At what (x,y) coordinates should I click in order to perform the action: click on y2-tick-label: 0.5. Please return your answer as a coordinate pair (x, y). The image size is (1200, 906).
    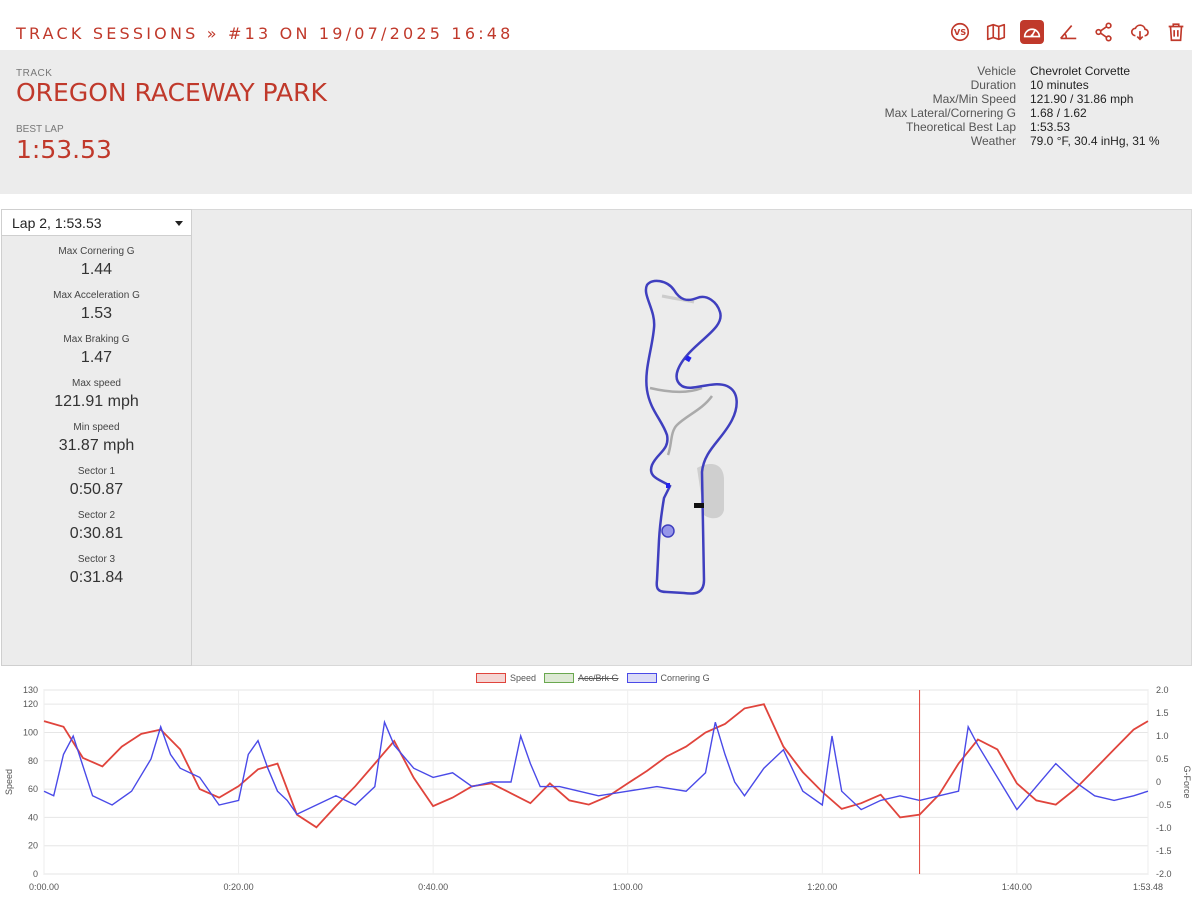
    Looking at the image, I should click on (1162, 759).